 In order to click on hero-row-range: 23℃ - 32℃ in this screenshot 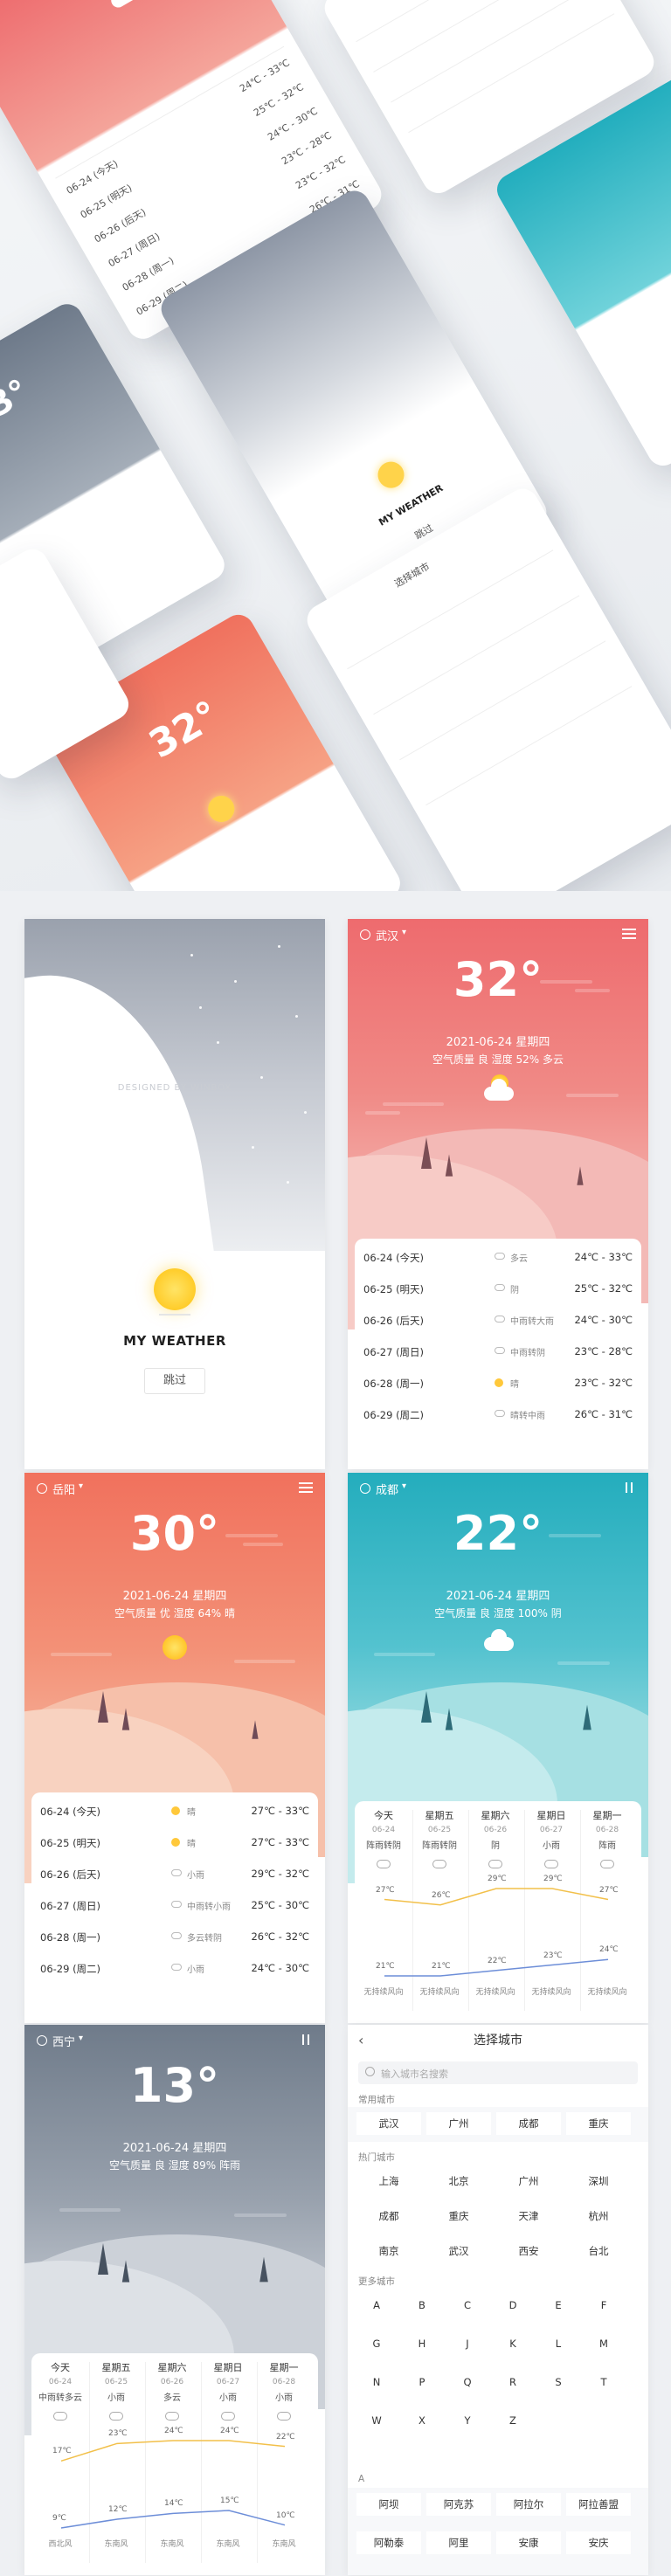, I will do `click(321, 173)`.